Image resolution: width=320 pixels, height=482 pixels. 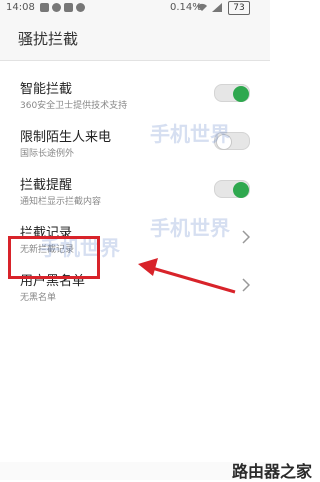 I want to click on setting-description: 国际长途例外, so click(x=47, y=154).